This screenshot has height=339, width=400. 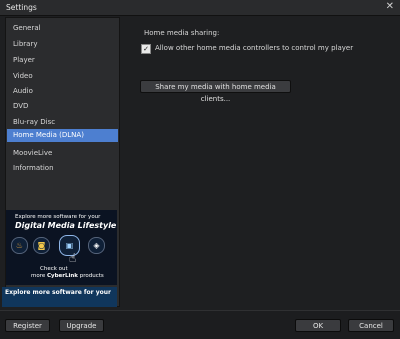 What do you see at coordinates (371, 325) in the screenshot?
I see `cancel-button: Cancel` at bounding box center [371, 325].